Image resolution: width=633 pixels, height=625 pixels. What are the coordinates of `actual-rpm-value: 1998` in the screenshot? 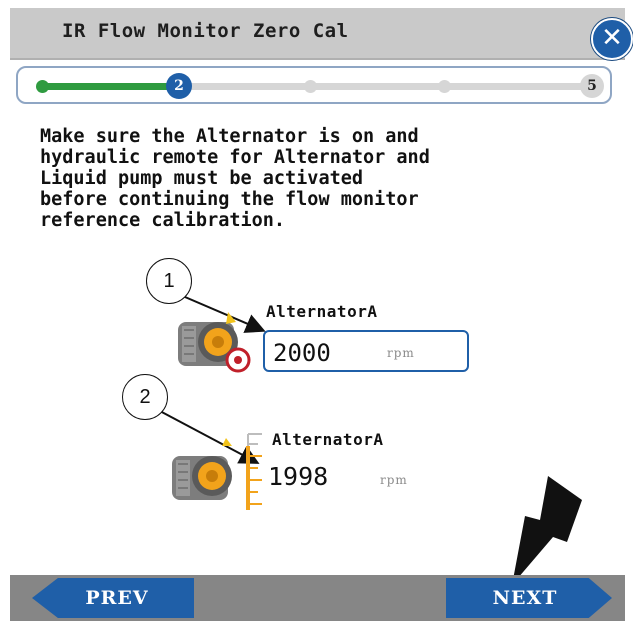 It's located at (298, 476).